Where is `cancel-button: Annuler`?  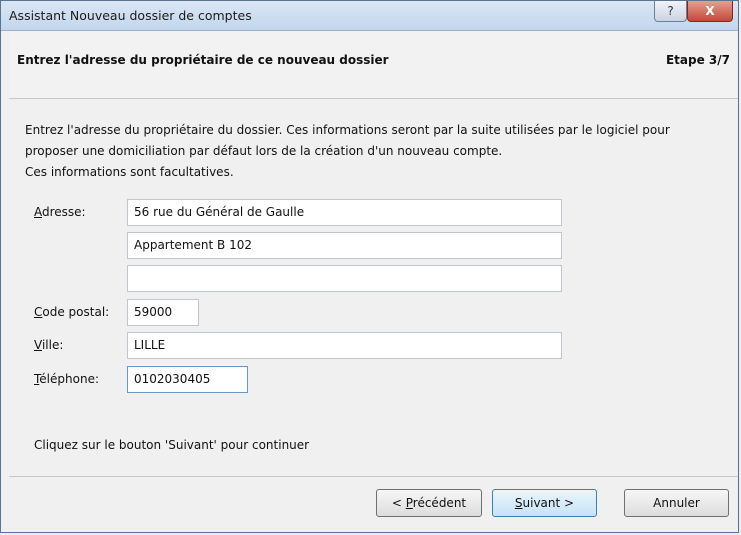 cancel-button: Annuler is located at coordinates (676, 503).